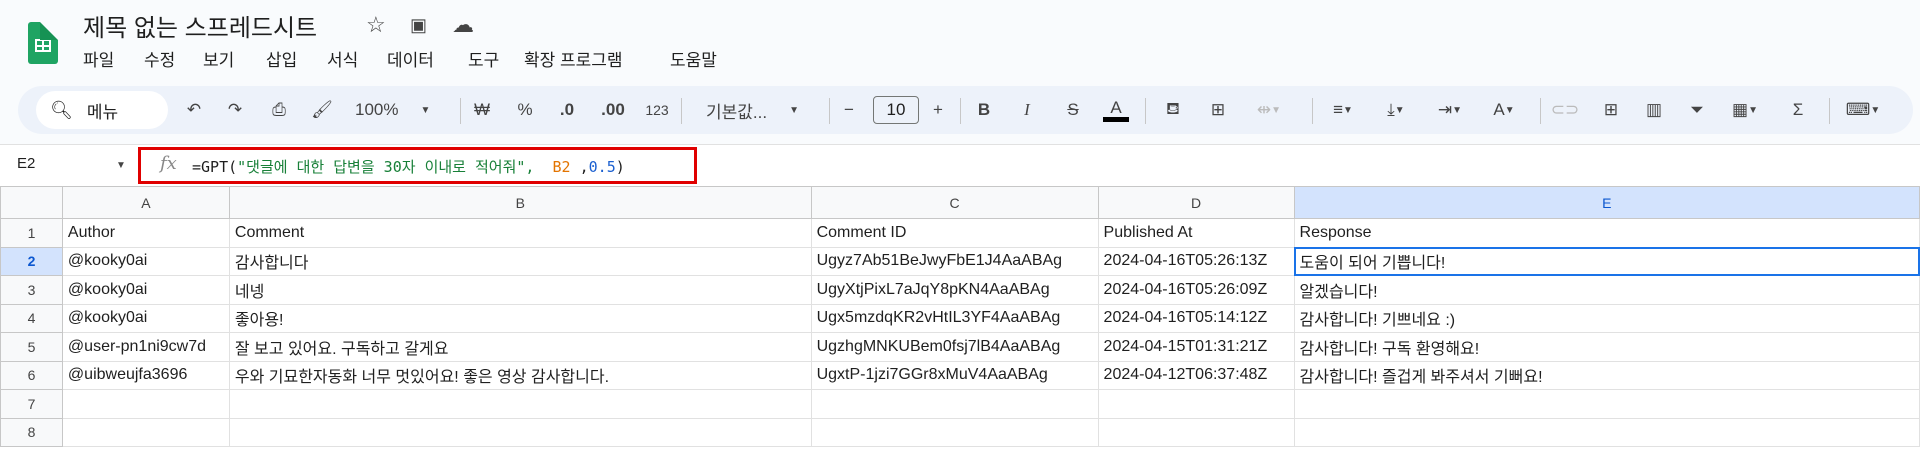 The width and height of the screenshot is (1920, 451). Describe the element at coordinates (31, 202) in the screenshot. I see `select-all-corner` at that location.